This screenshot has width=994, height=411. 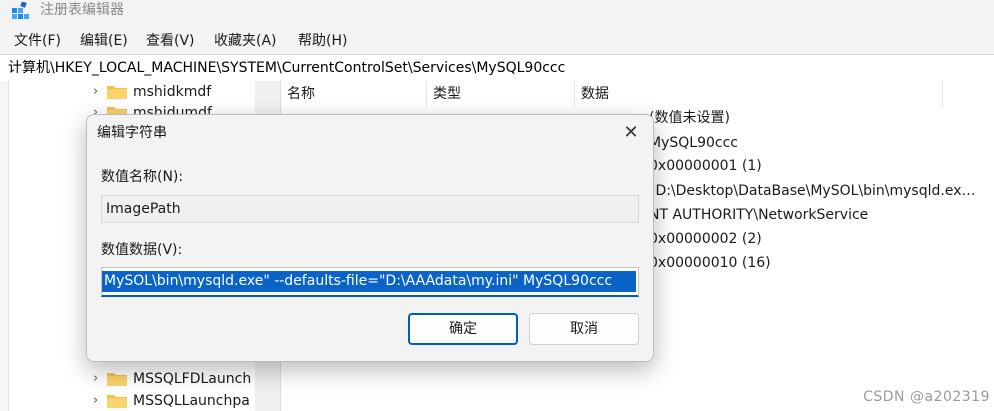 What do you see at coordinates (354, 94) in the screenshot?
I see `column-header-name: 名称` at bounding box center [354, 94].